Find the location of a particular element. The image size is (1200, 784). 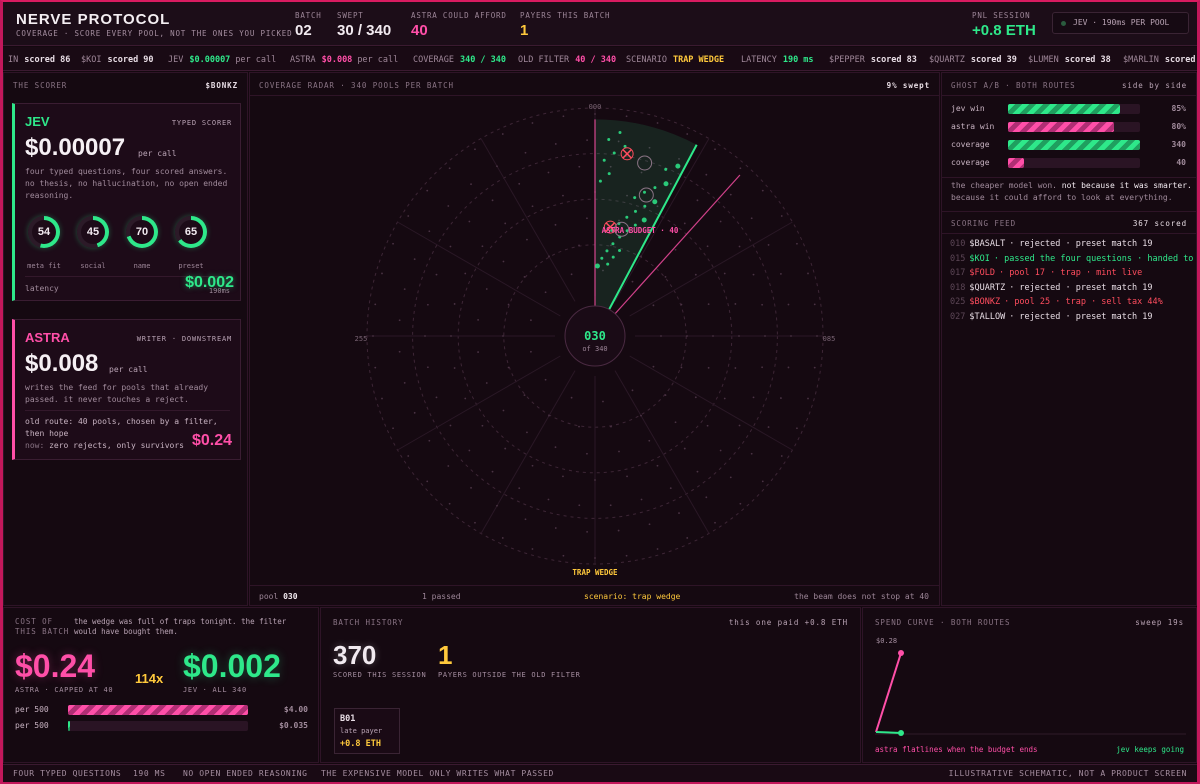

feed-item: 027 $TALLOW · rejected · preset match 19 is located at coordinates (1051, 317).